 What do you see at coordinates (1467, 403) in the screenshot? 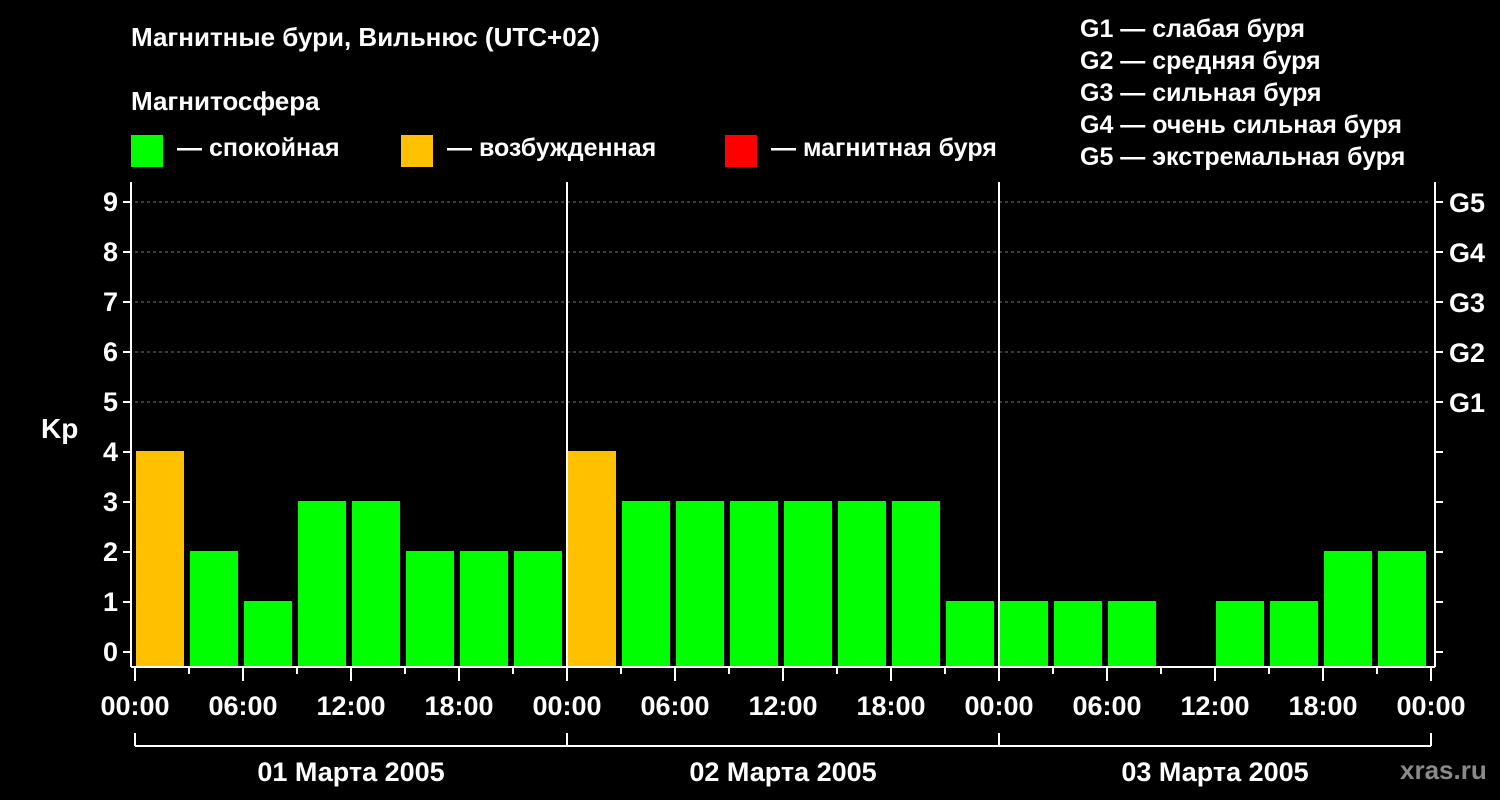
I see `g-level-label: G1` at bounding box center [1467, 403].